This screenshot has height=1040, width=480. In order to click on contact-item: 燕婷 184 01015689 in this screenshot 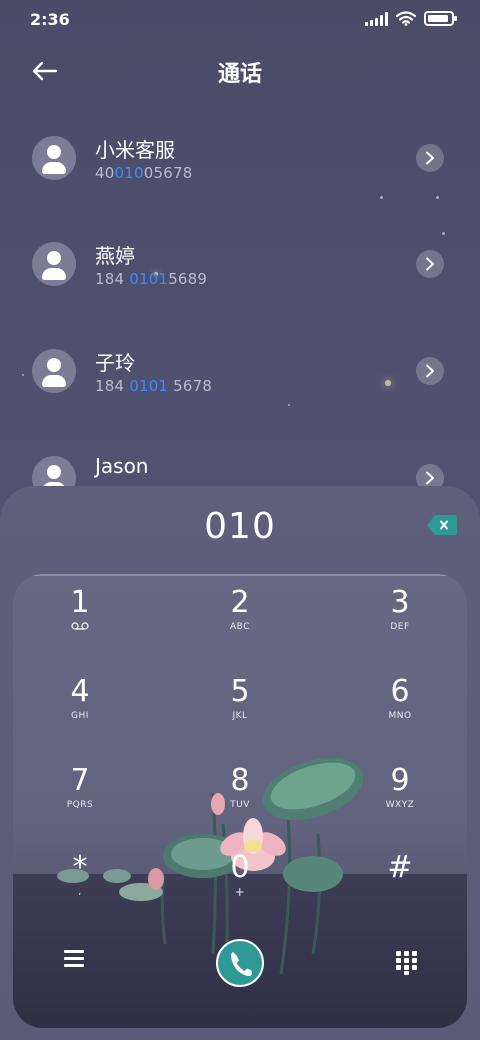, I will do `click(240, 264)`.